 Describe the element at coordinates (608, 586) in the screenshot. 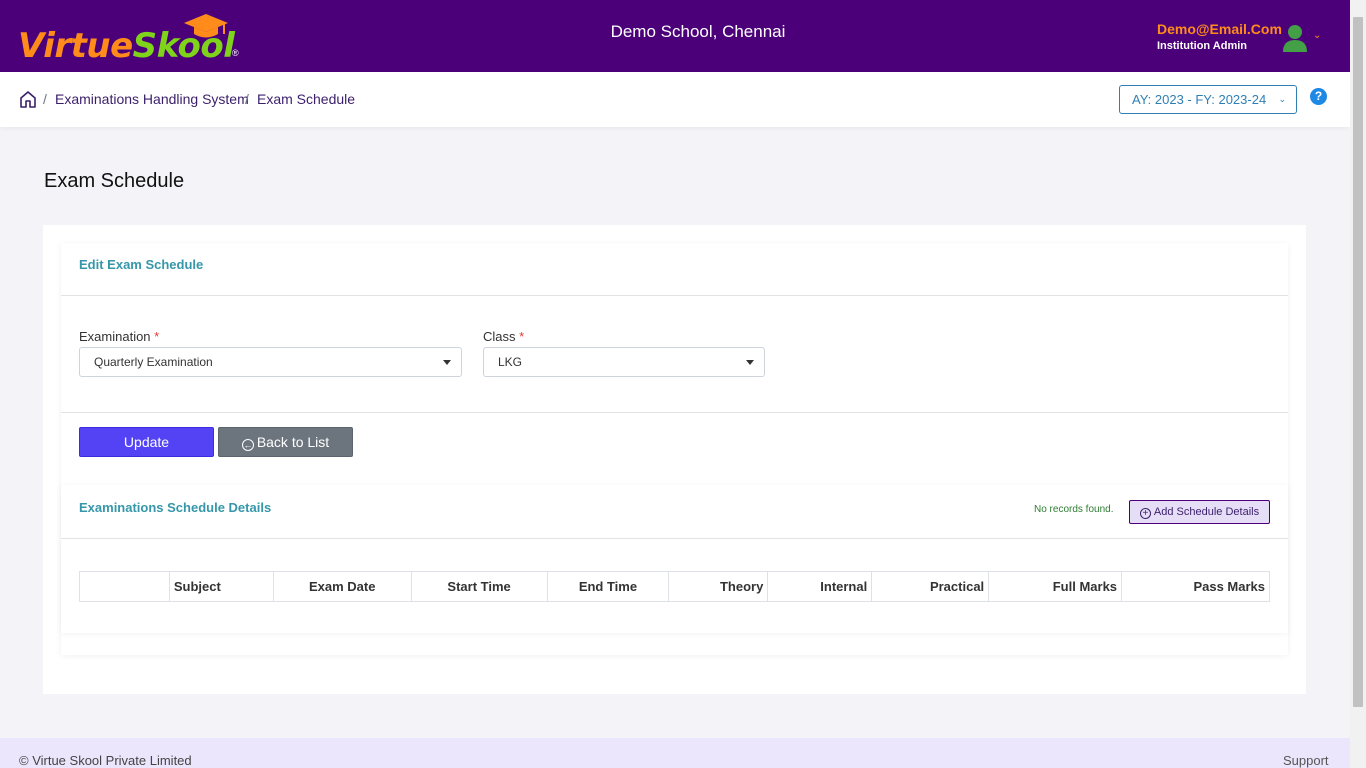

I see `column-header-end-time: End Time` at that location.